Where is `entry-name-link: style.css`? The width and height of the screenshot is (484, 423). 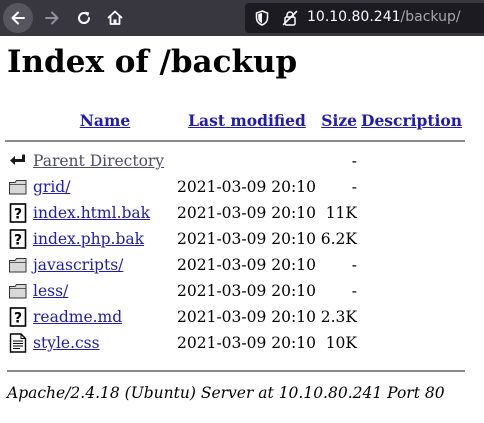 entry-name-link: style.css is located at coordinates (66, 343).